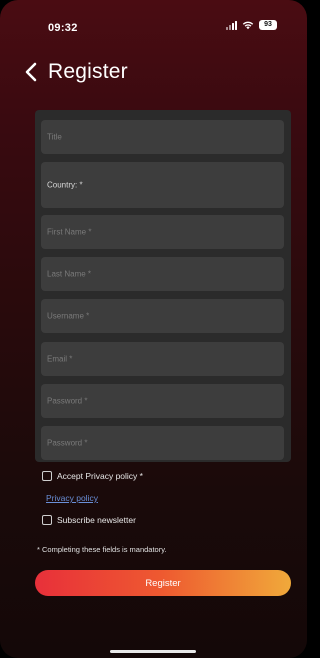 The image size is (320, 658). I want to click on page-title: Register, so click(88, 71).